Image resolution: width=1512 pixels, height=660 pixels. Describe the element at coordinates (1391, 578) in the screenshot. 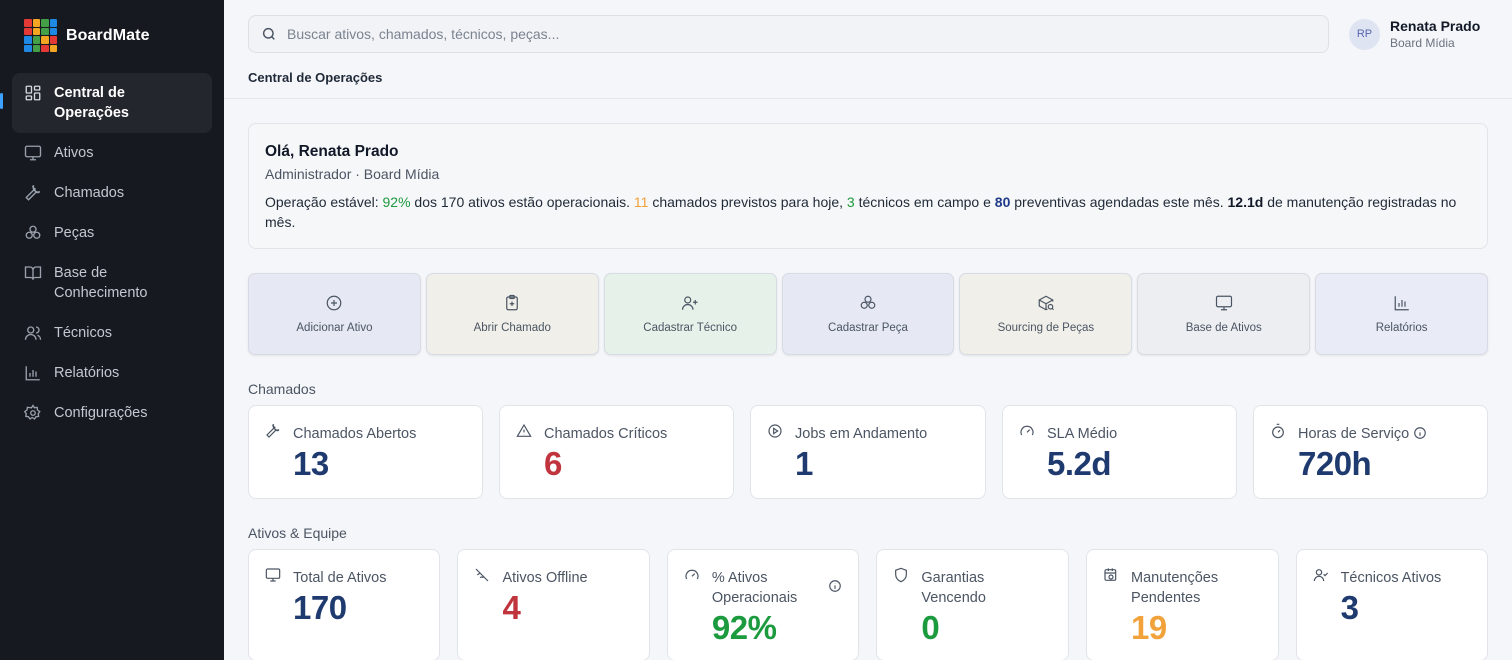

I see `metric-label: Técnicos Ativos` at that location.